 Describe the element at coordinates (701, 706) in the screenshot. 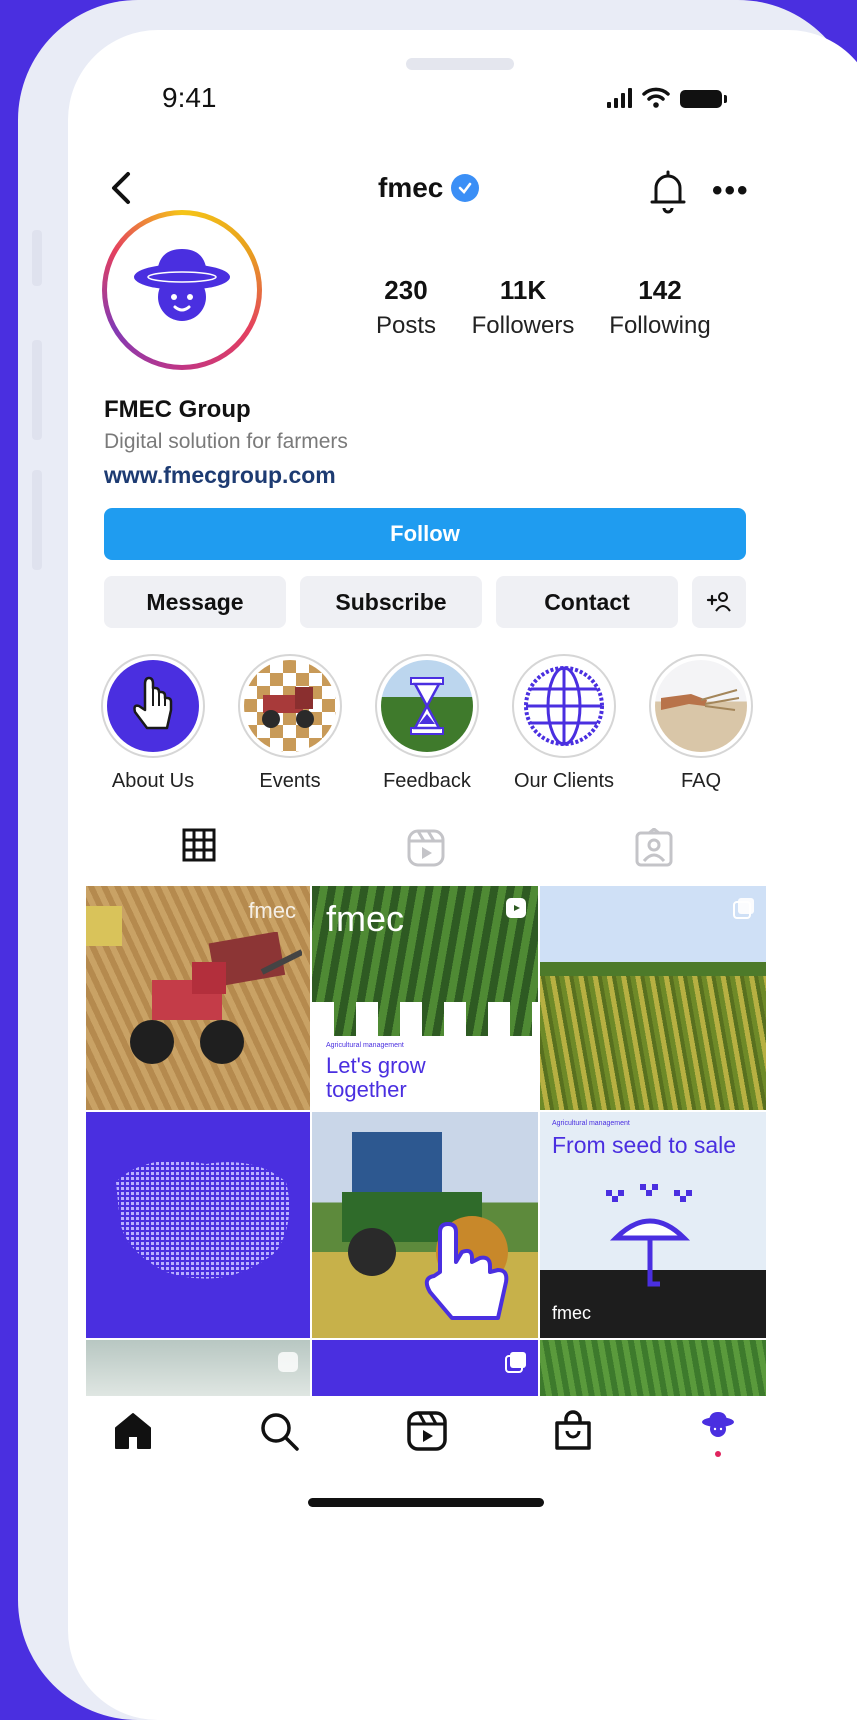

I see `hand-wheat-photo` at that location.